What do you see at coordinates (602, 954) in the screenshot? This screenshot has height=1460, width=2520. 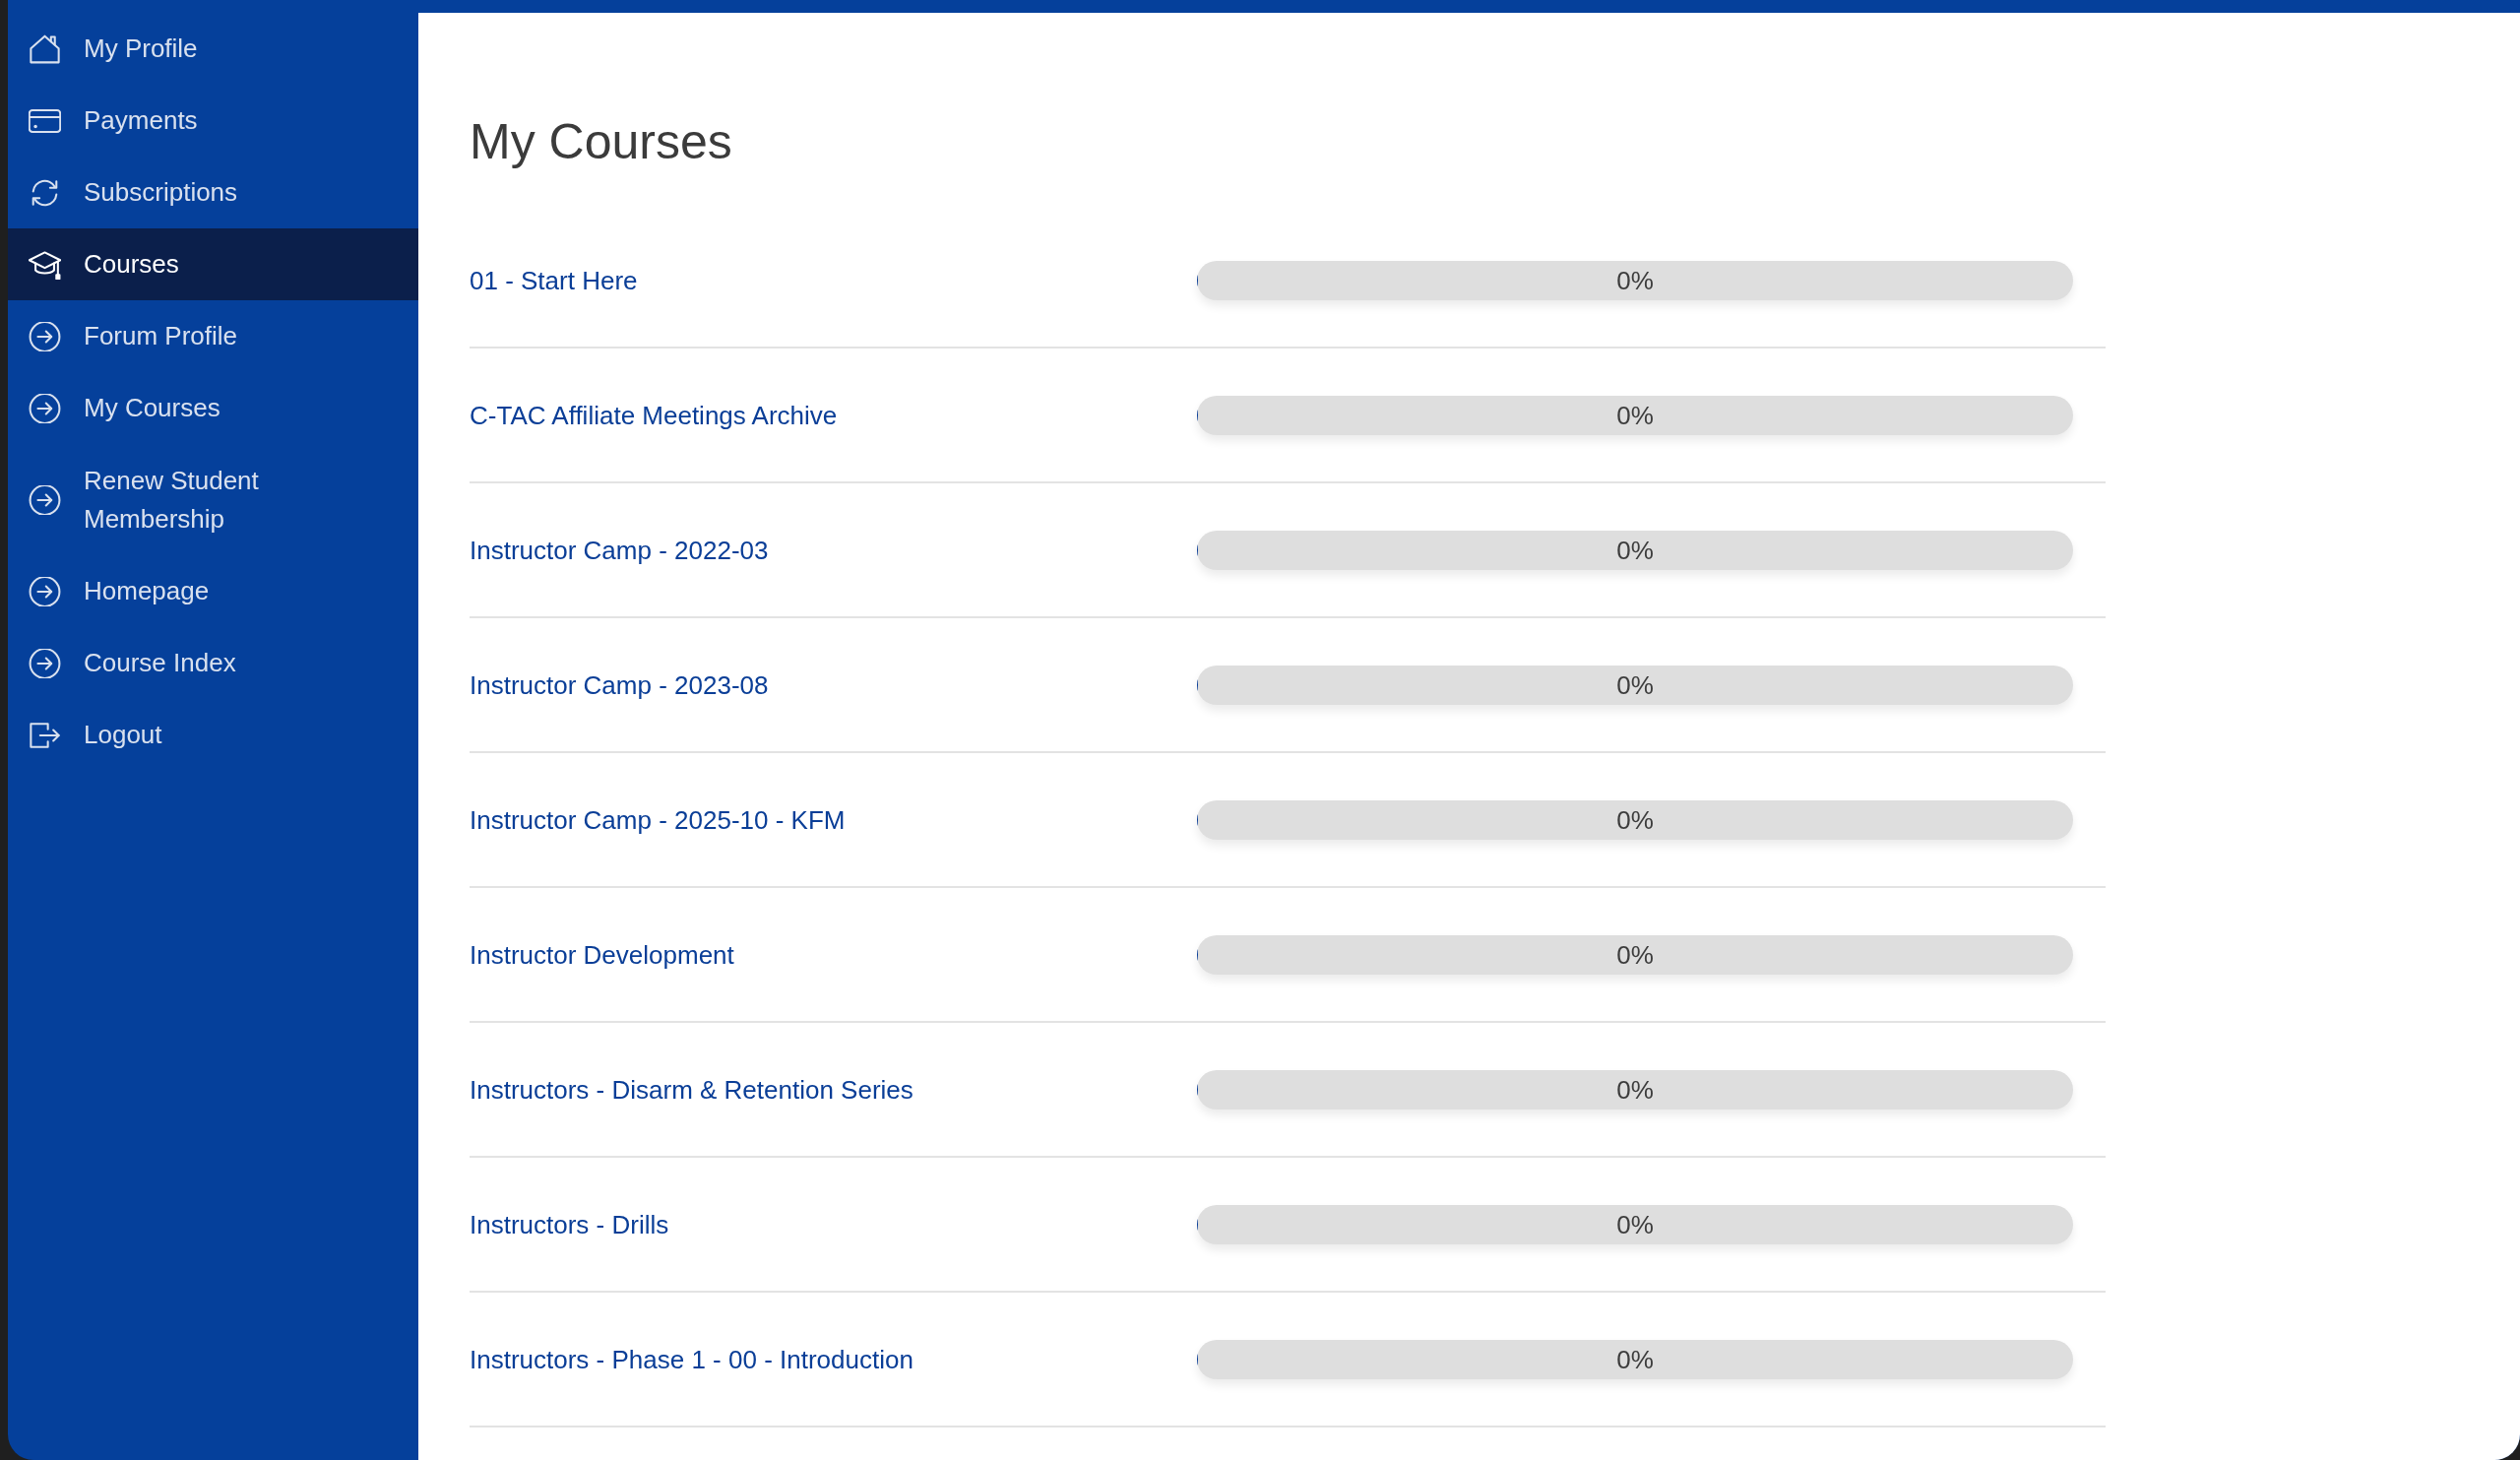 I see `course-link: Instructor Development` at bounding box center [602, 954].